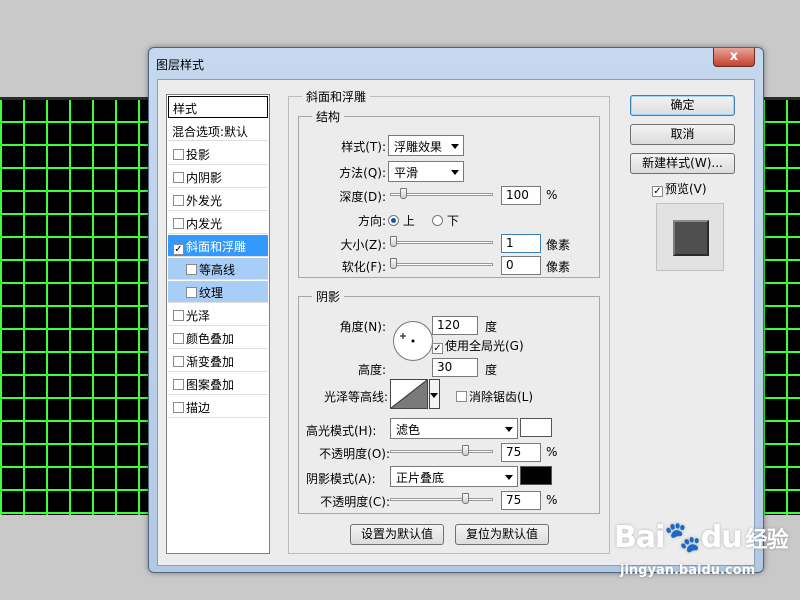 This screenshot has height=600, width=800. Describe the element at coordinates (420, 478) in the screenshot. I see `shadow-mode-value: 正片叠底` at that location.